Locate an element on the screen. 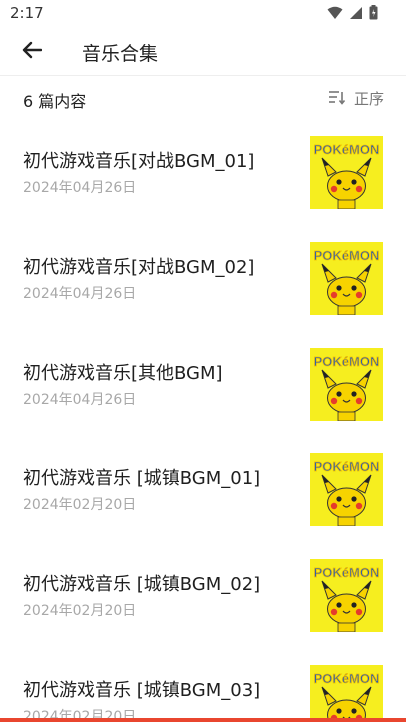 This screenshot has width=406, height=722. list-item: 初代游戏音乐[对战BGM_02] 2024年04月26日 POKéMON is located at coordinates (203, 277).